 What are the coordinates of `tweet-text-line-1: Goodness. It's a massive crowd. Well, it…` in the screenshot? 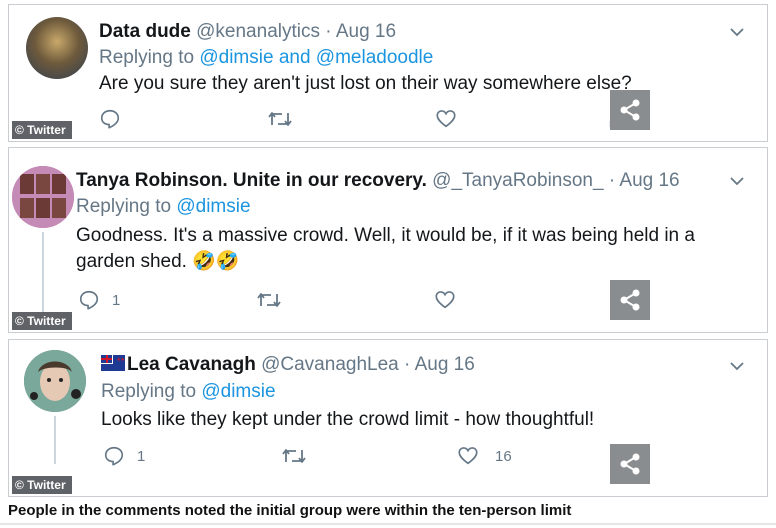 It's located at (385, 235).